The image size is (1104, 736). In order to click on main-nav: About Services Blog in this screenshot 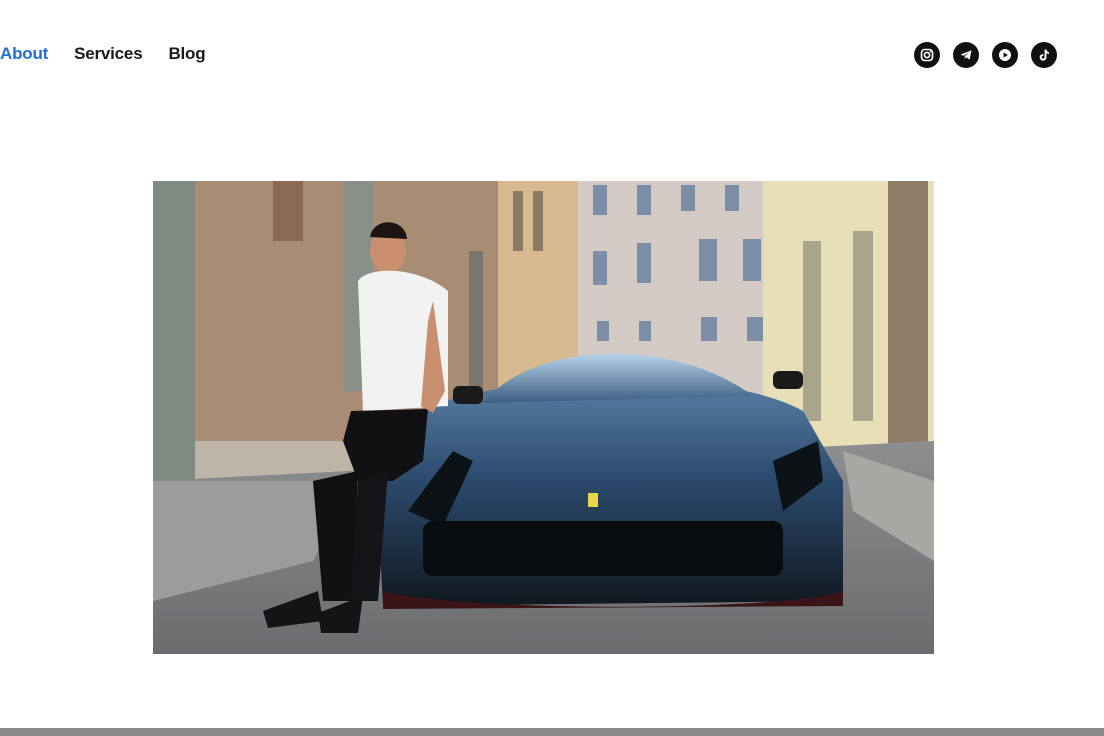, I will do `click(103, 54)`.